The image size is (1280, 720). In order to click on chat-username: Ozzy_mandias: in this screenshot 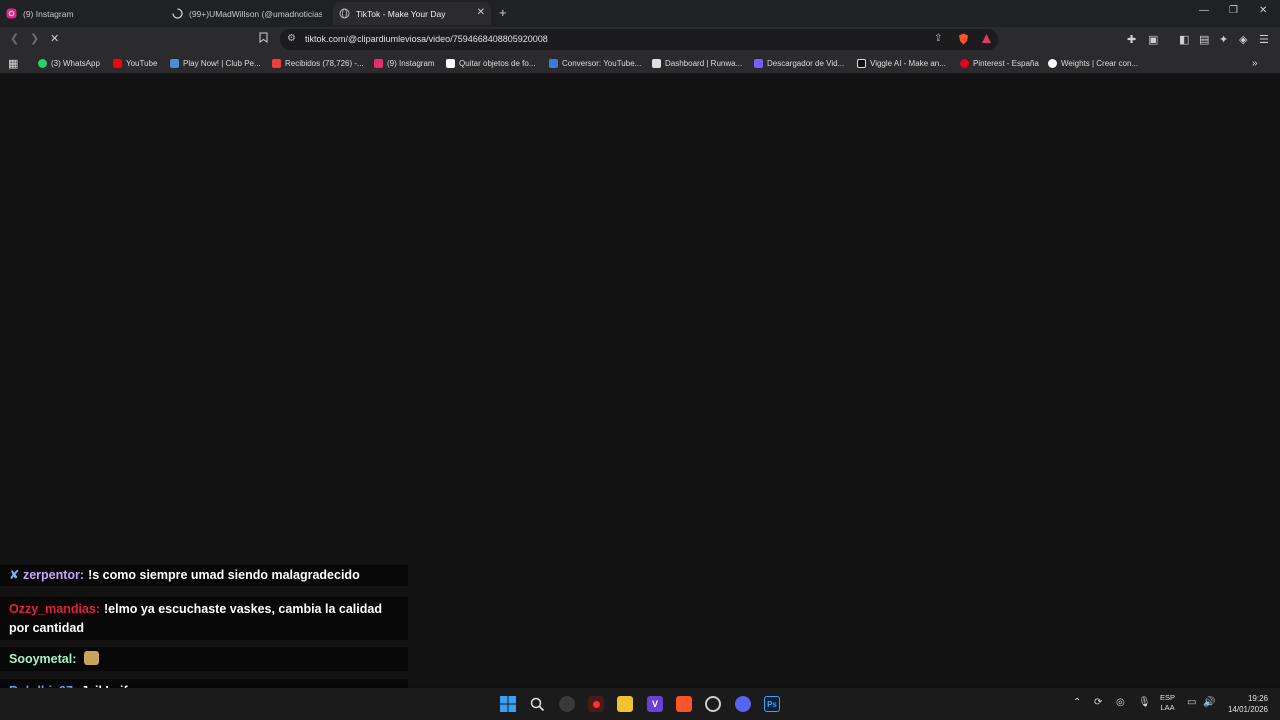, I will do `click(55, 609)`.